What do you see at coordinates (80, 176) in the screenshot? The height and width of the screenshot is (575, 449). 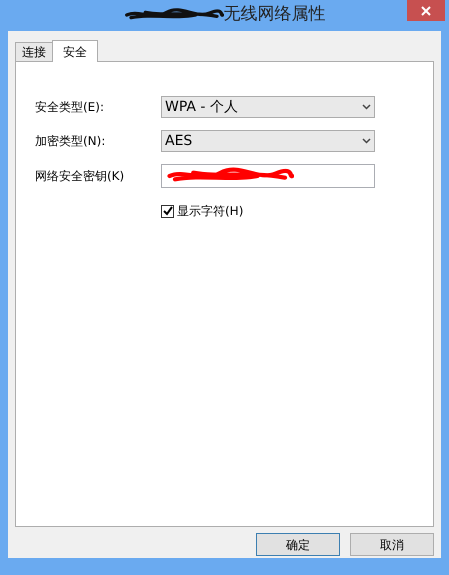 I see `field-label: 网络安全密钥(K)` at bounding box center [80, 176].